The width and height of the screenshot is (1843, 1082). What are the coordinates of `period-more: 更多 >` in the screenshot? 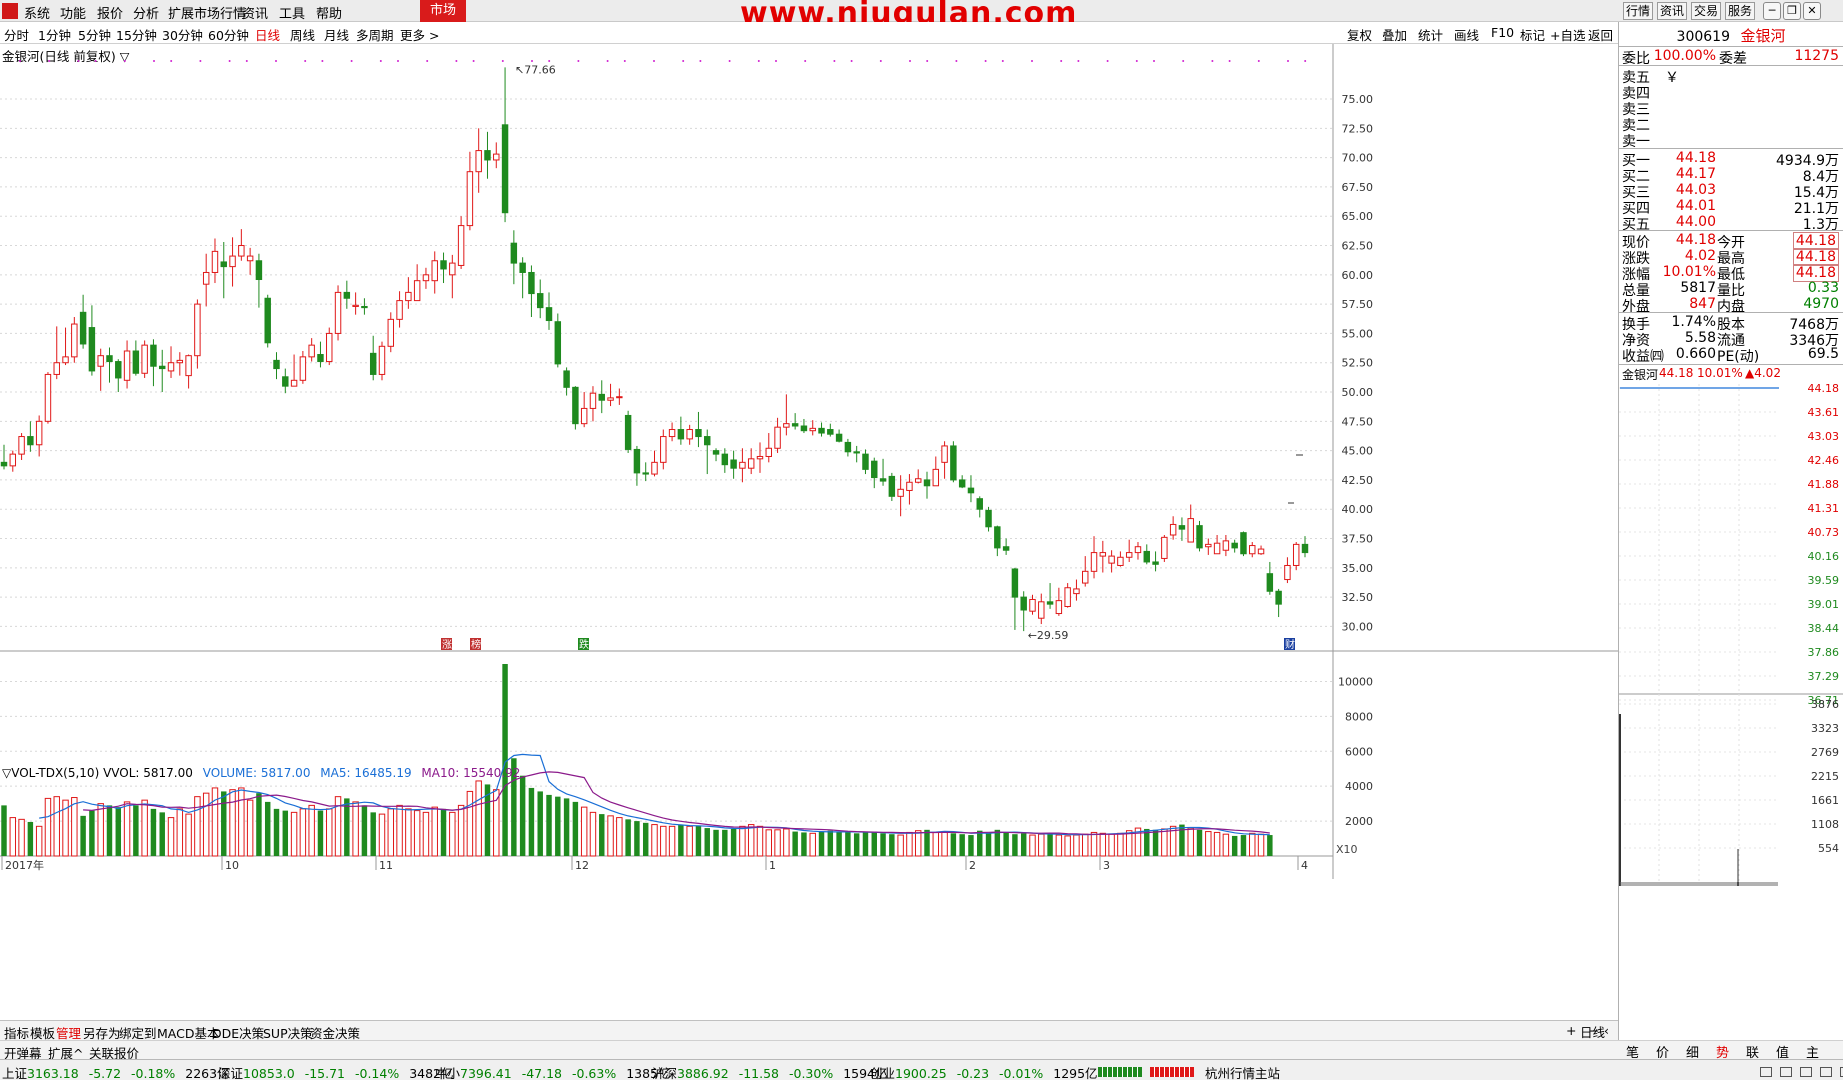 It's located at (419, 34).